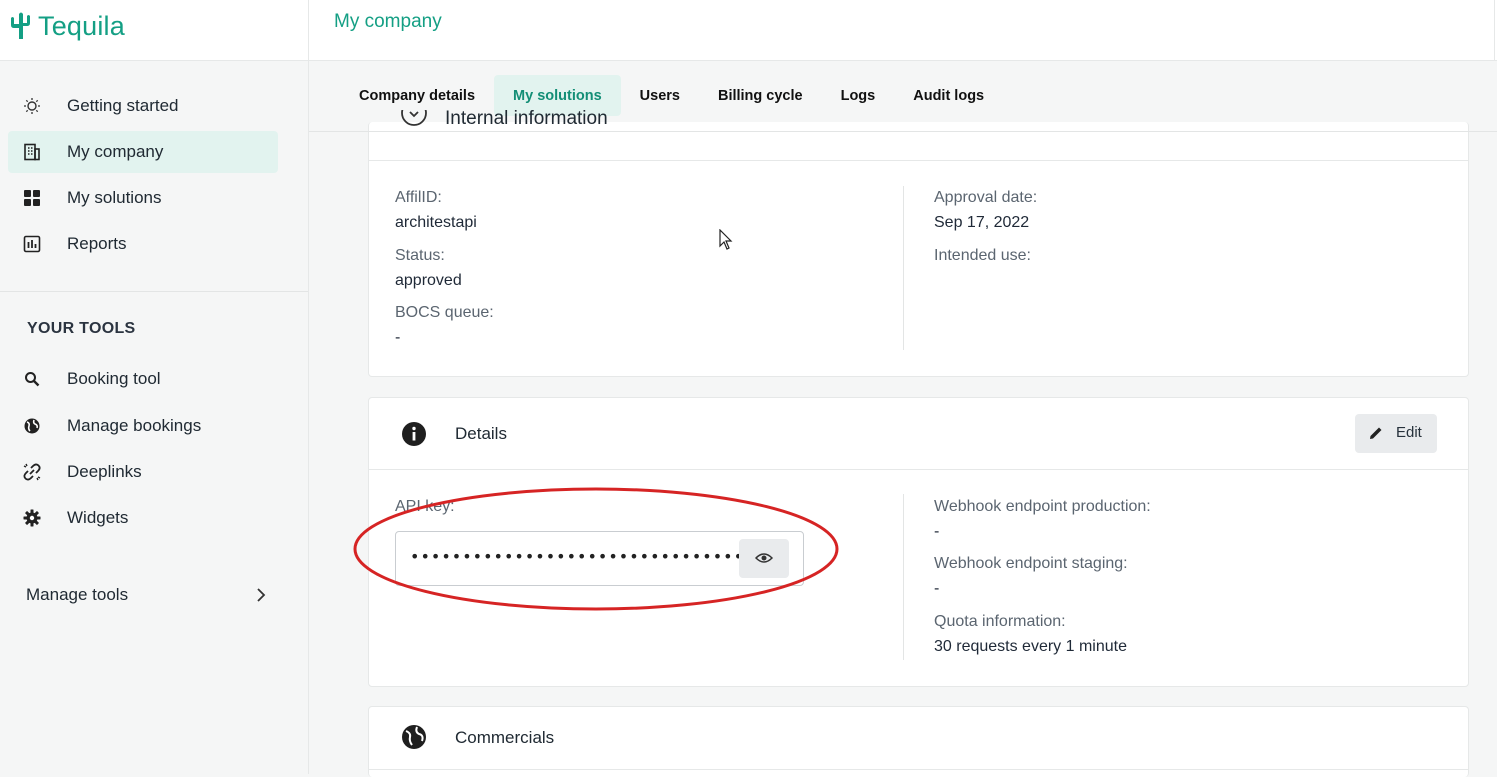 This screenshot has width=1497, height=777. I want to click on logo-text: Tequila, so click(81, 25).